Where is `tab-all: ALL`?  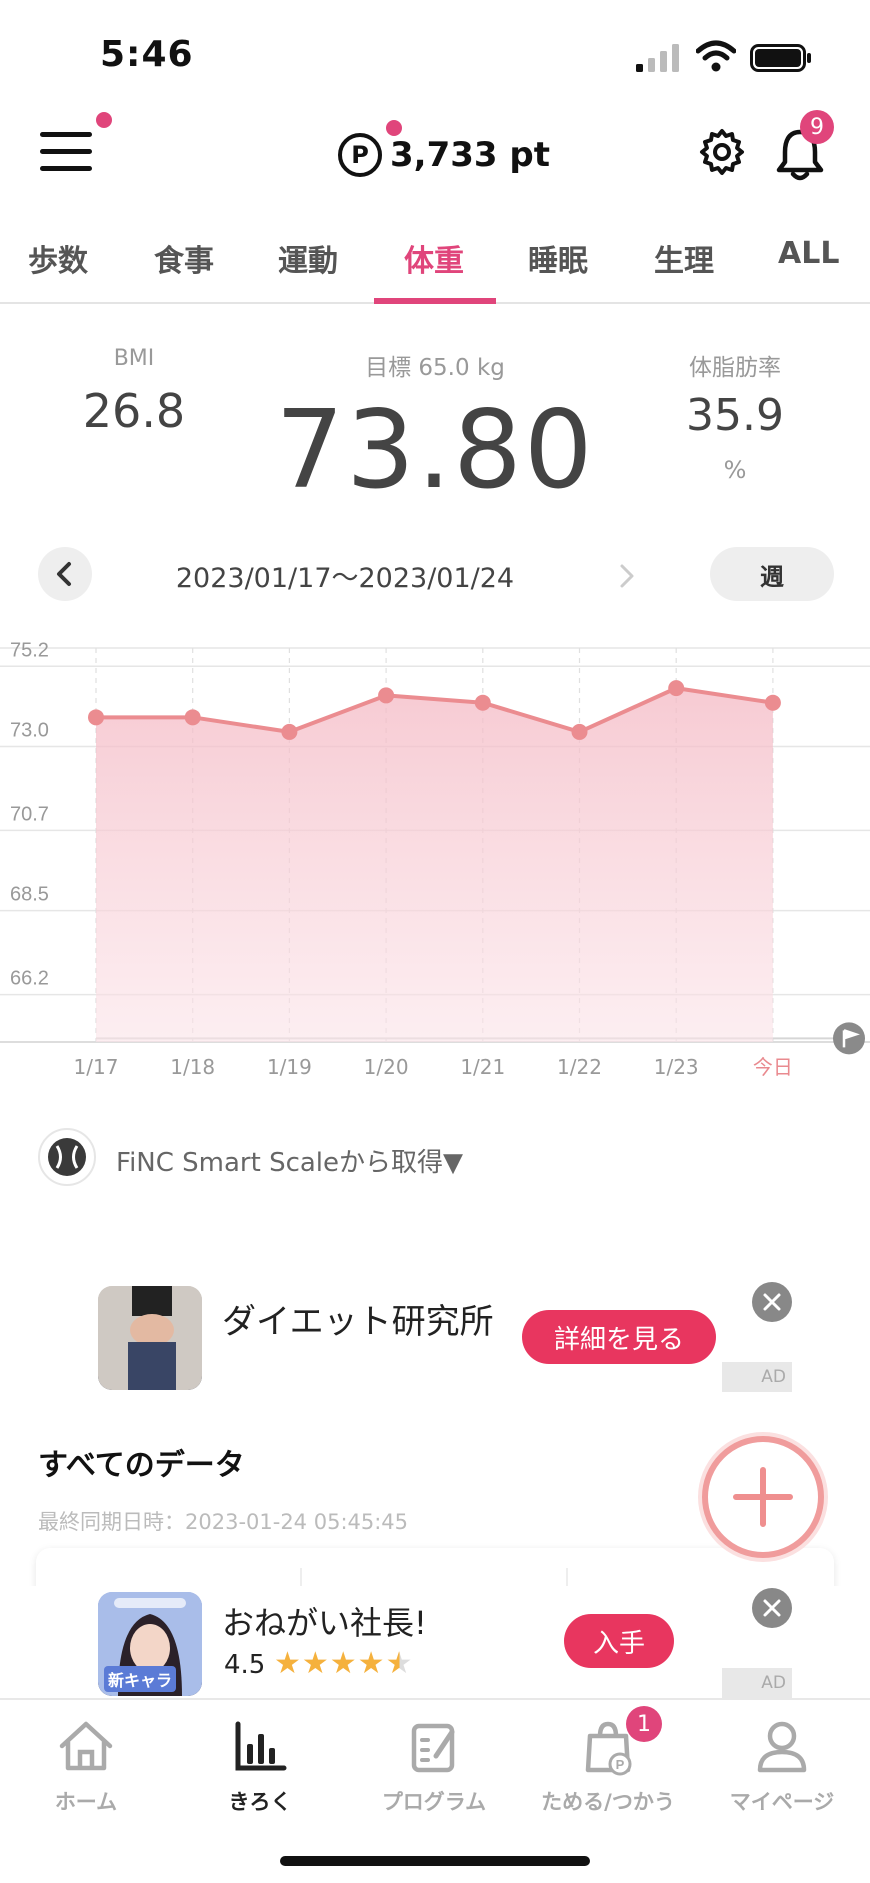
tab-all: ALL is located at coordinates (808, 253).